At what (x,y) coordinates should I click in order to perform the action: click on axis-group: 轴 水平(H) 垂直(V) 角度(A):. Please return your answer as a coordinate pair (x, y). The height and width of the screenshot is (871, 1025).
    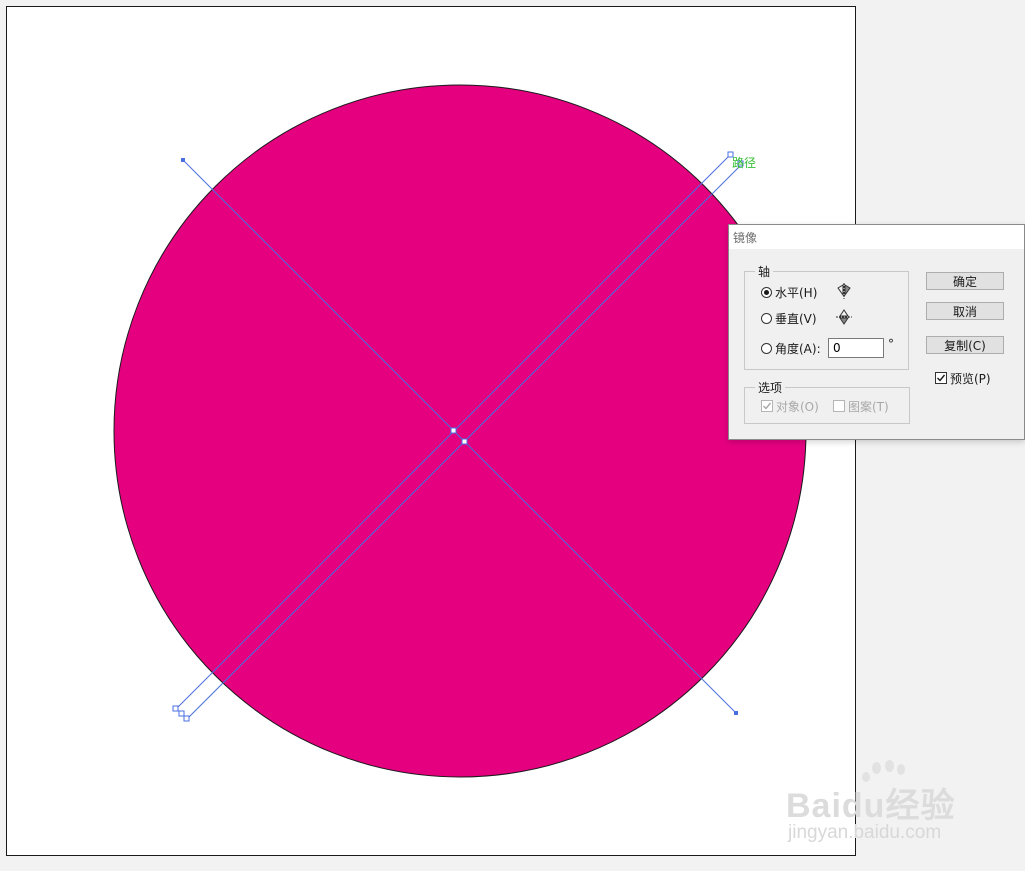
    Looking at the image, I should click on (826, 316).